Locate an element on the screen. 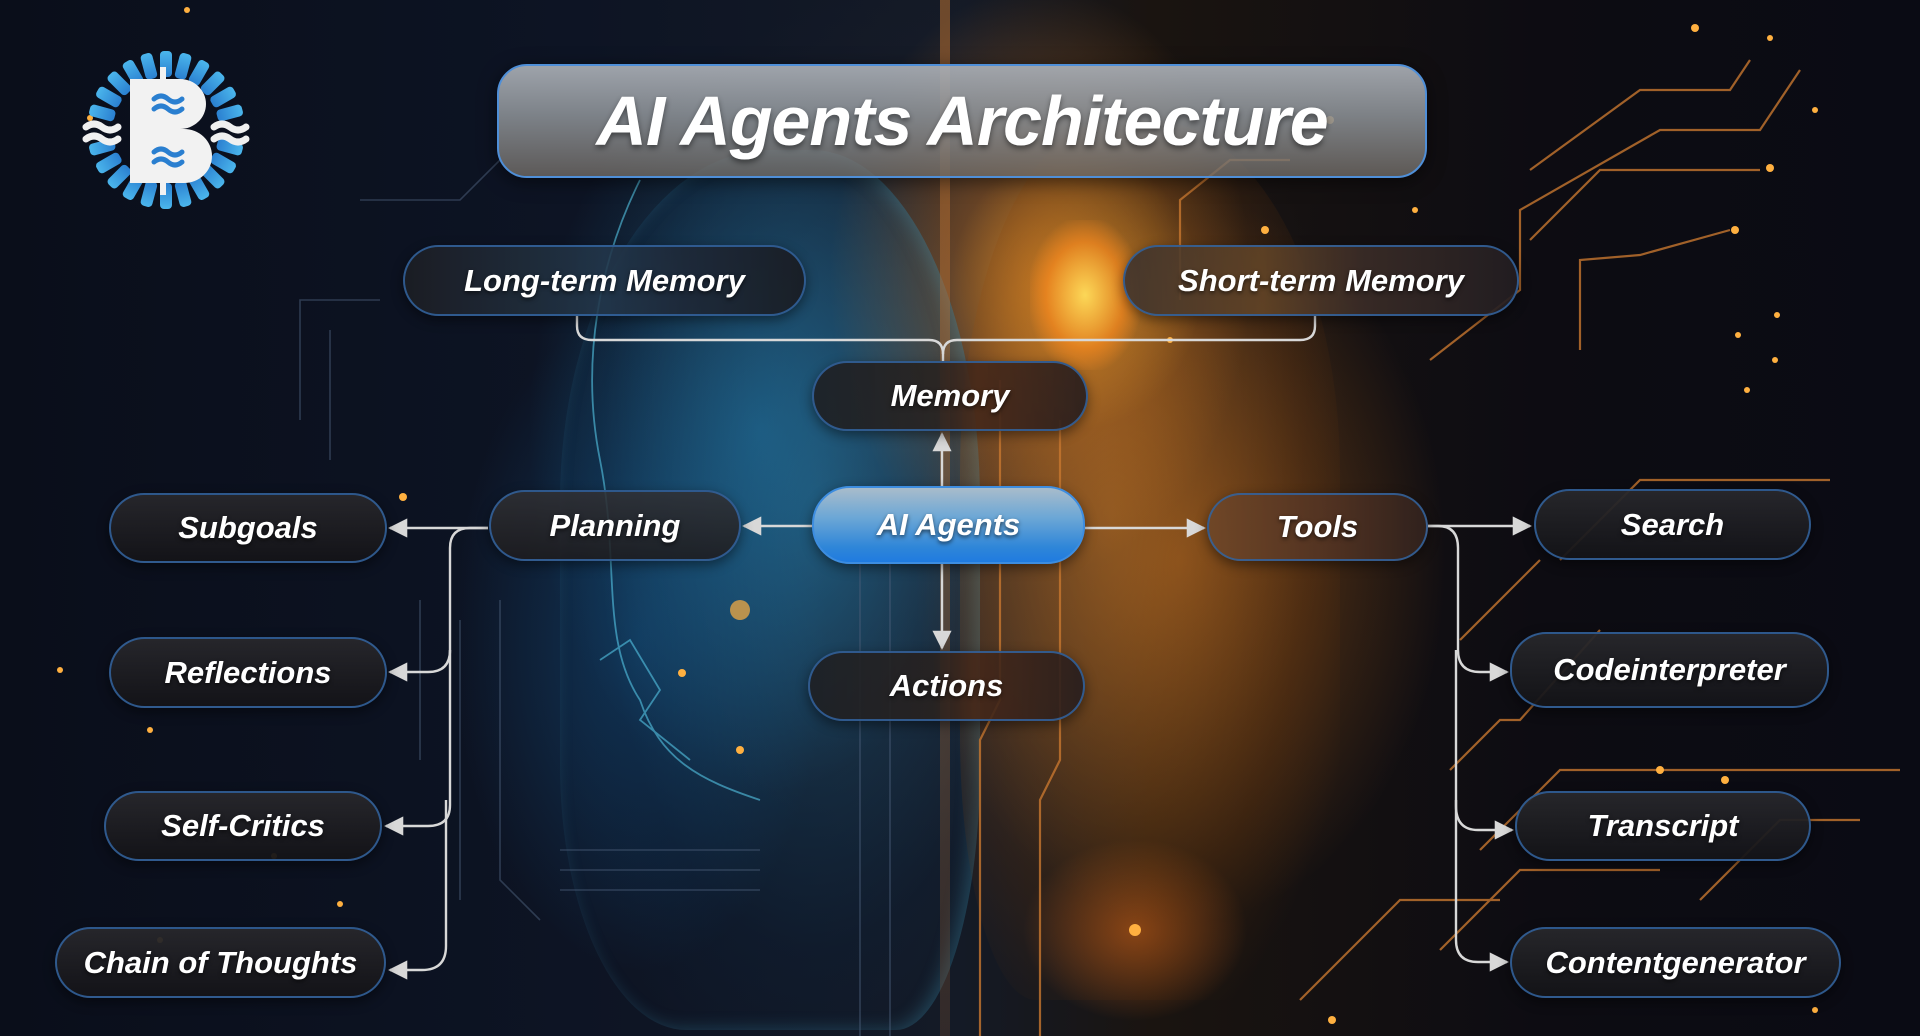  title-banner: AI Agents Architecture is located at coordinates (962, 121).